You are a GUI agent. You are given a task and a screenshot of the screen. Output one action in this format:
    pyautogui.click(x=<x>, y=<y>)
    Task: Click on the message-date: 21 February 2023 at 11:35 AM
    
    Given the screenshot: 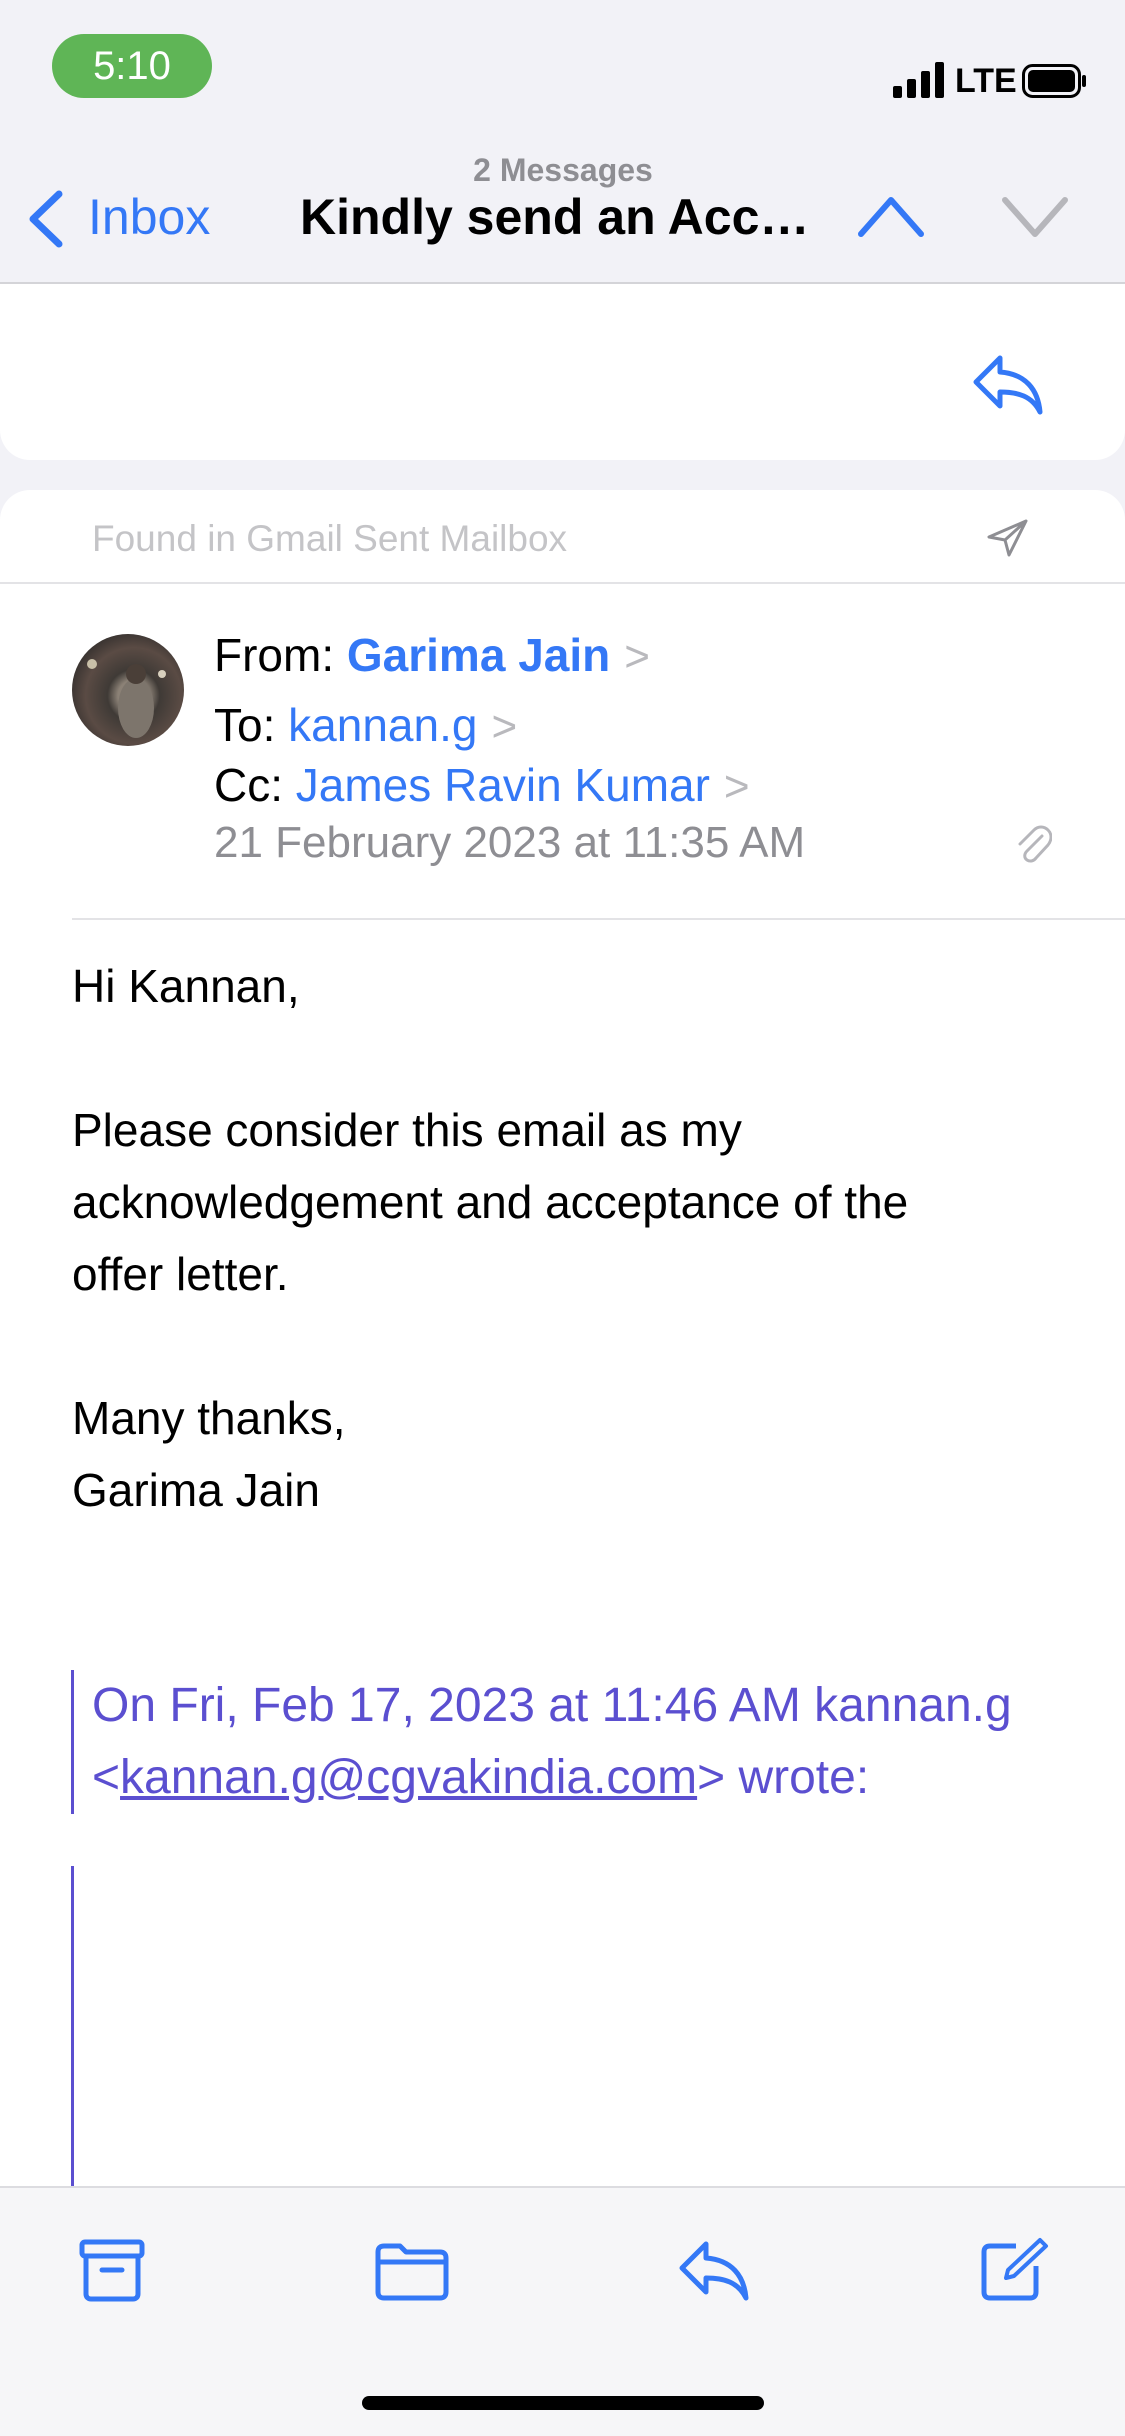 What is the action you would take?
    pyautogui.click(x=510, y=842)
    